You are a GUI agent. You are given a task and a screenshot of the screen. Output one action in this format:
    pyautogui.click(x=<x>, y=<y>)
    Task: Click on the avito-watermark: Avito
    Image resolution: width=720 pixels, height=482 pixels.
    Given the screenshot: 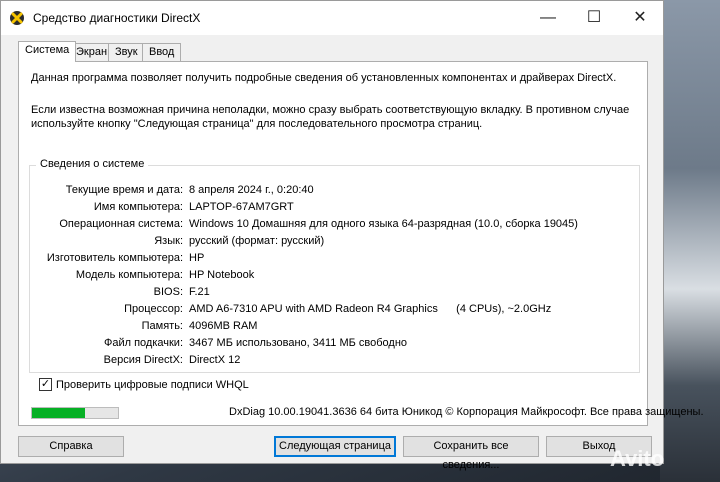 What is the action you would take?
    pyautogui.click(x=637, y=458)
    